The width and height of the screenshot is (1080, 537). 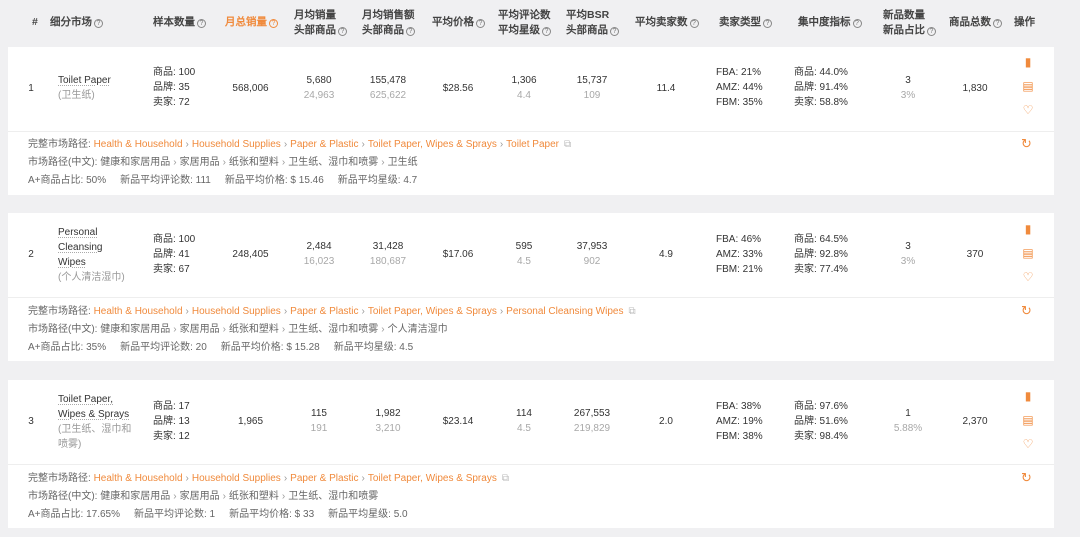 What do you see at coordinates (103, 247) in the screenshot?
I see `segment-name-en: Cleansing` at bounding box center [103, 247].